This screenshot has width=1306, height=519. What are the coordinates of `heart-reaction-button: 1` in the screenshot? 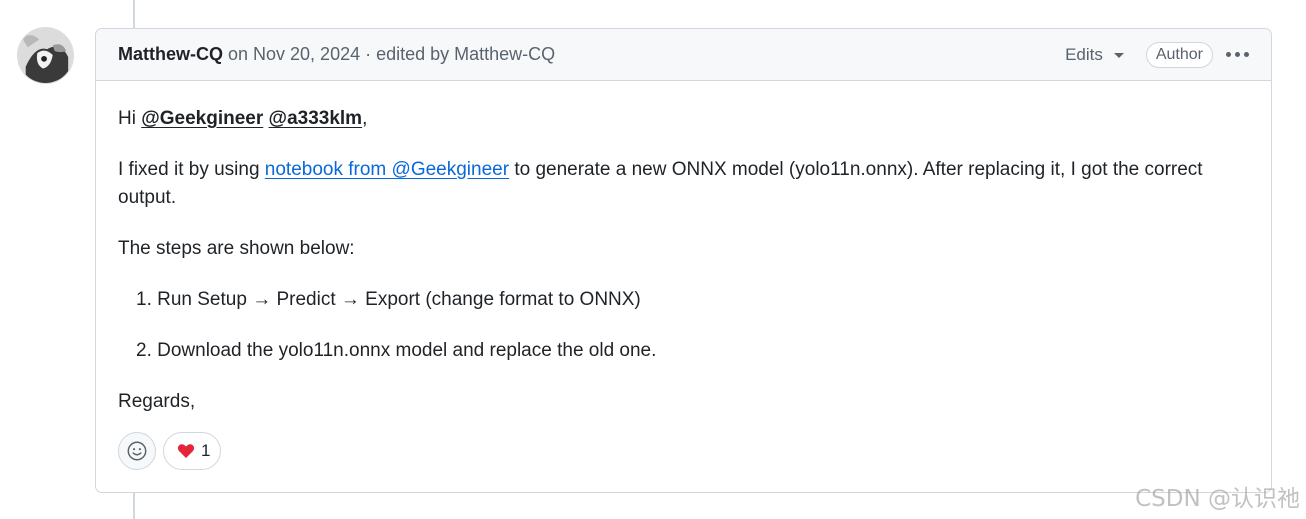 It's located at (192, 451).